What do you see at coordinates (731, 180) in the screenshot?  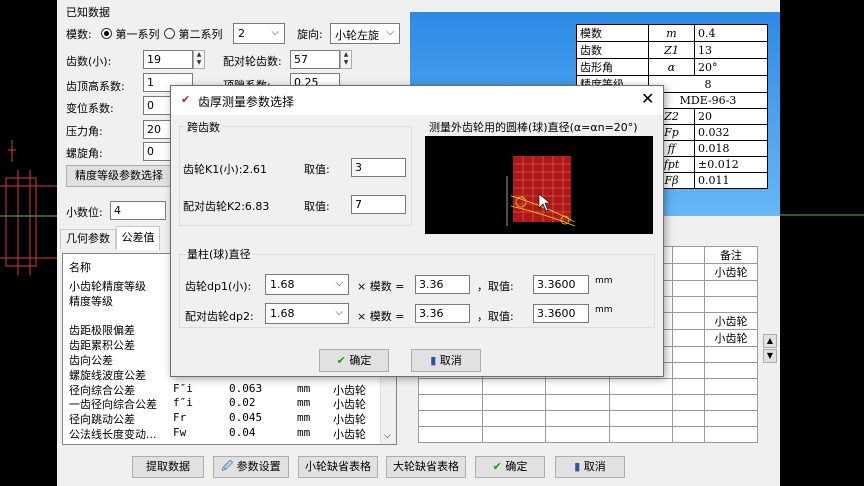 I see `spec-cell: 0.011` at bounding box center [731, 180].